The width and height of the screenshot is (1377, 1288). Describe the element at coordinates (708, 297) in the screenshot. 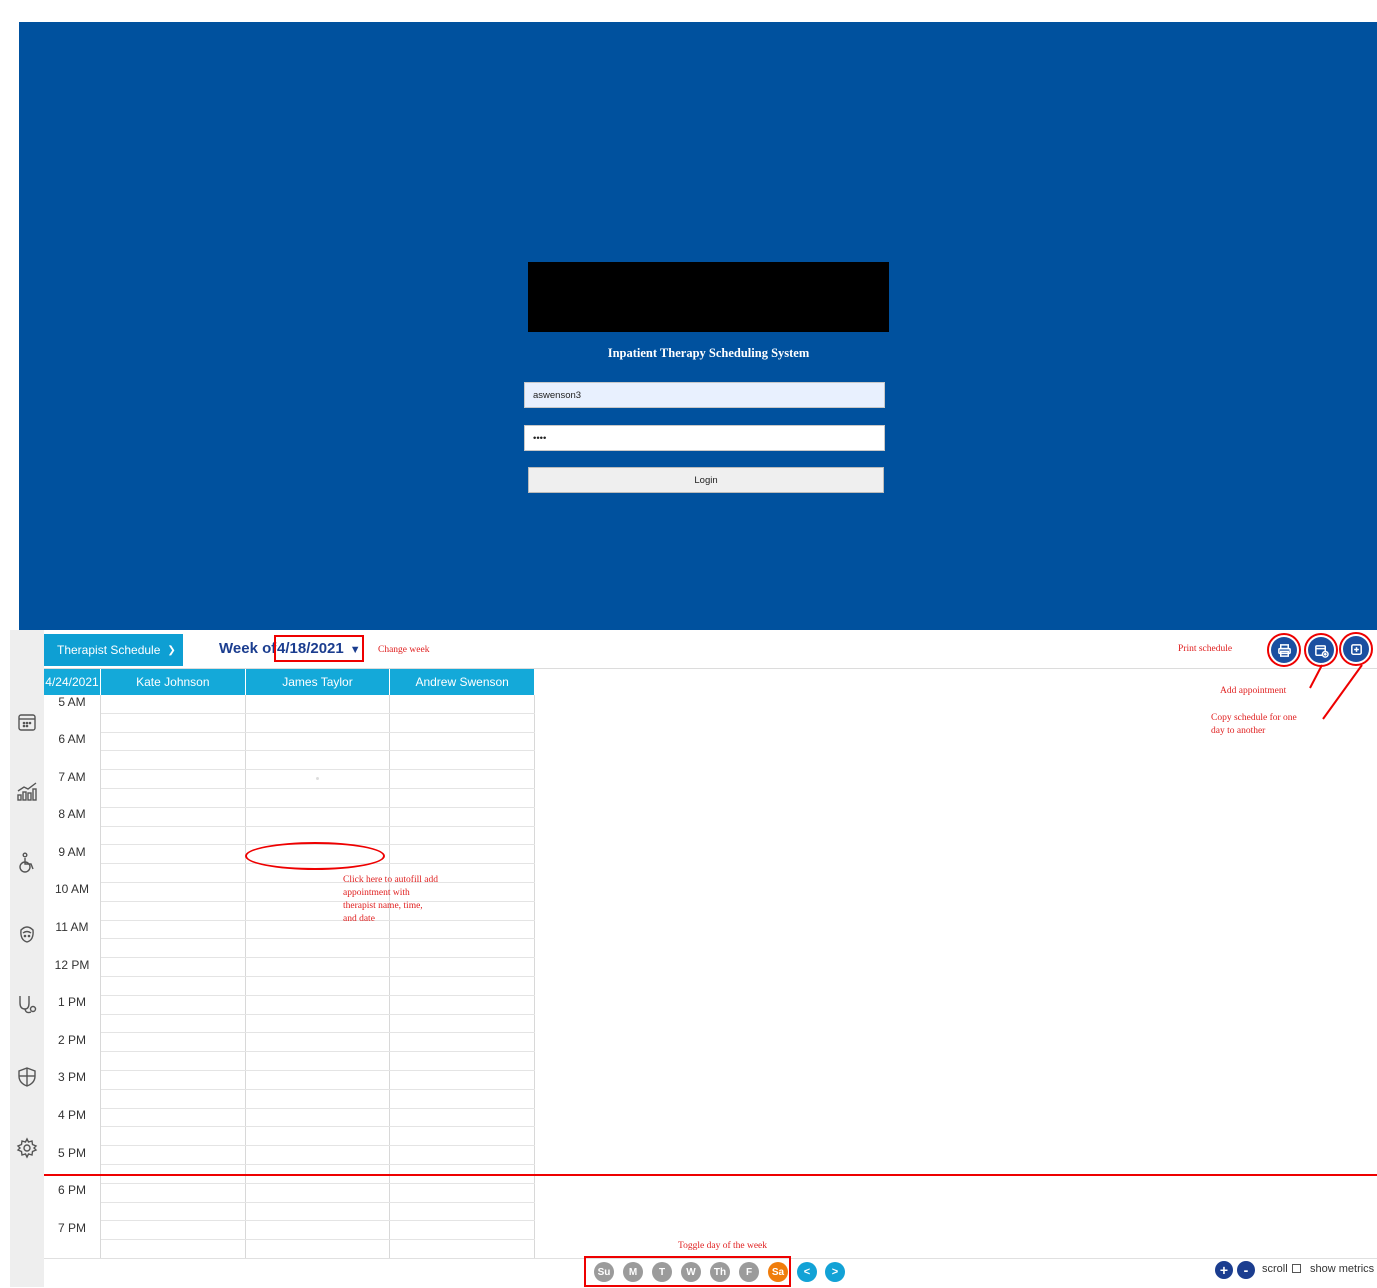

I see `logo-redacted` at that location.